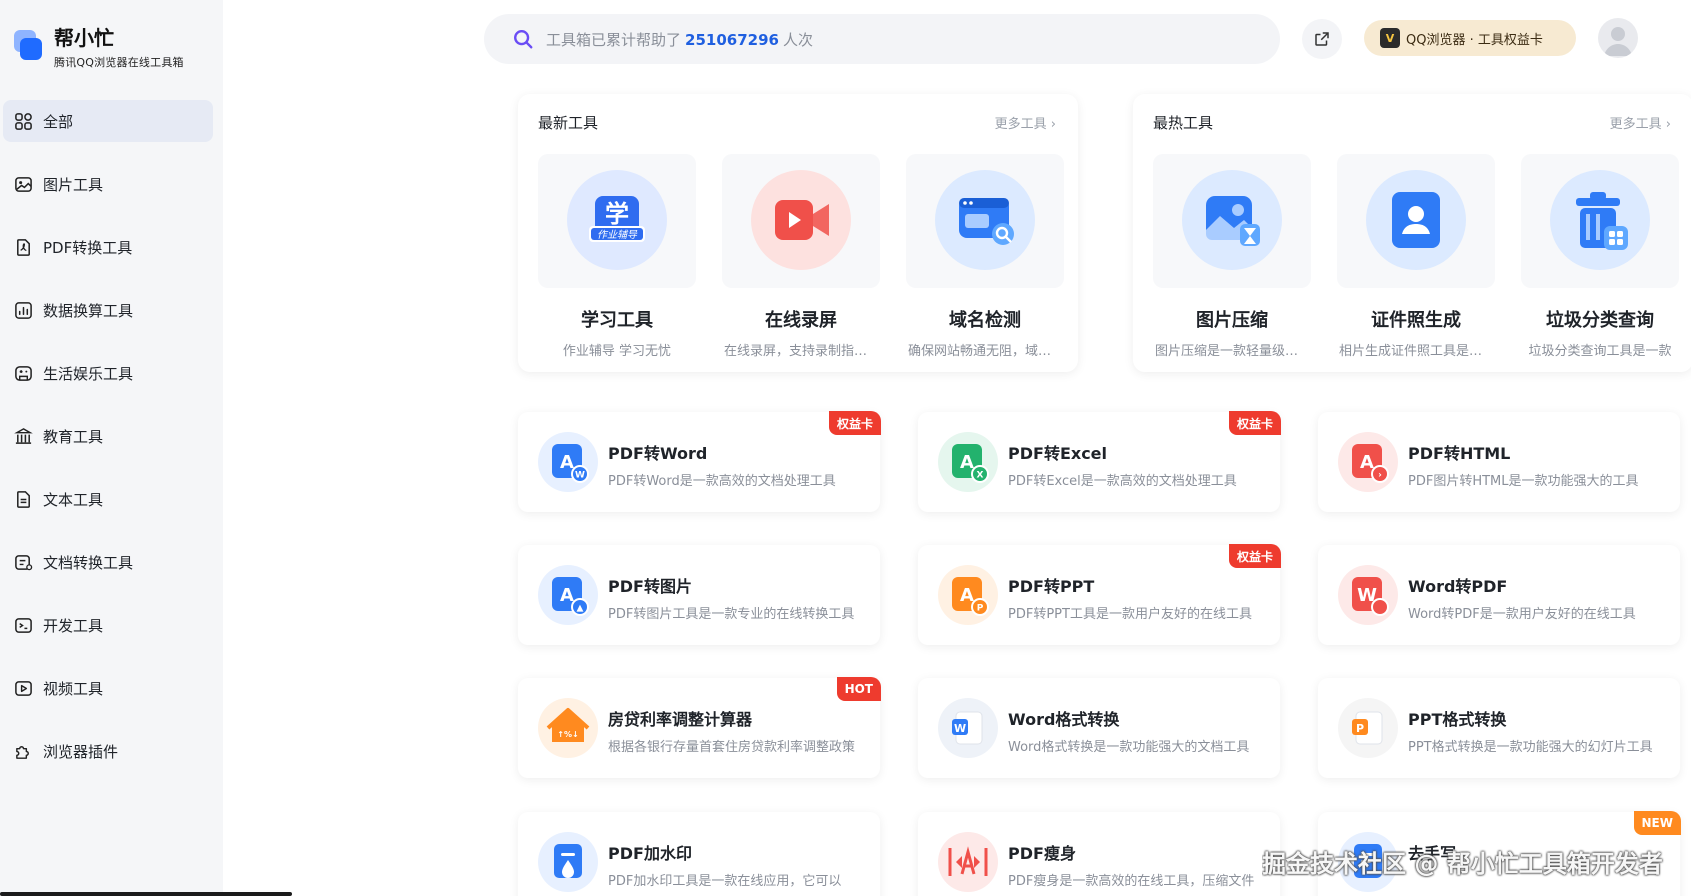 The image size is (1691, 896). I want to click on card-desc: PPT格式转换是一款功能强大的幻灯片工具, so click(1530, 747).